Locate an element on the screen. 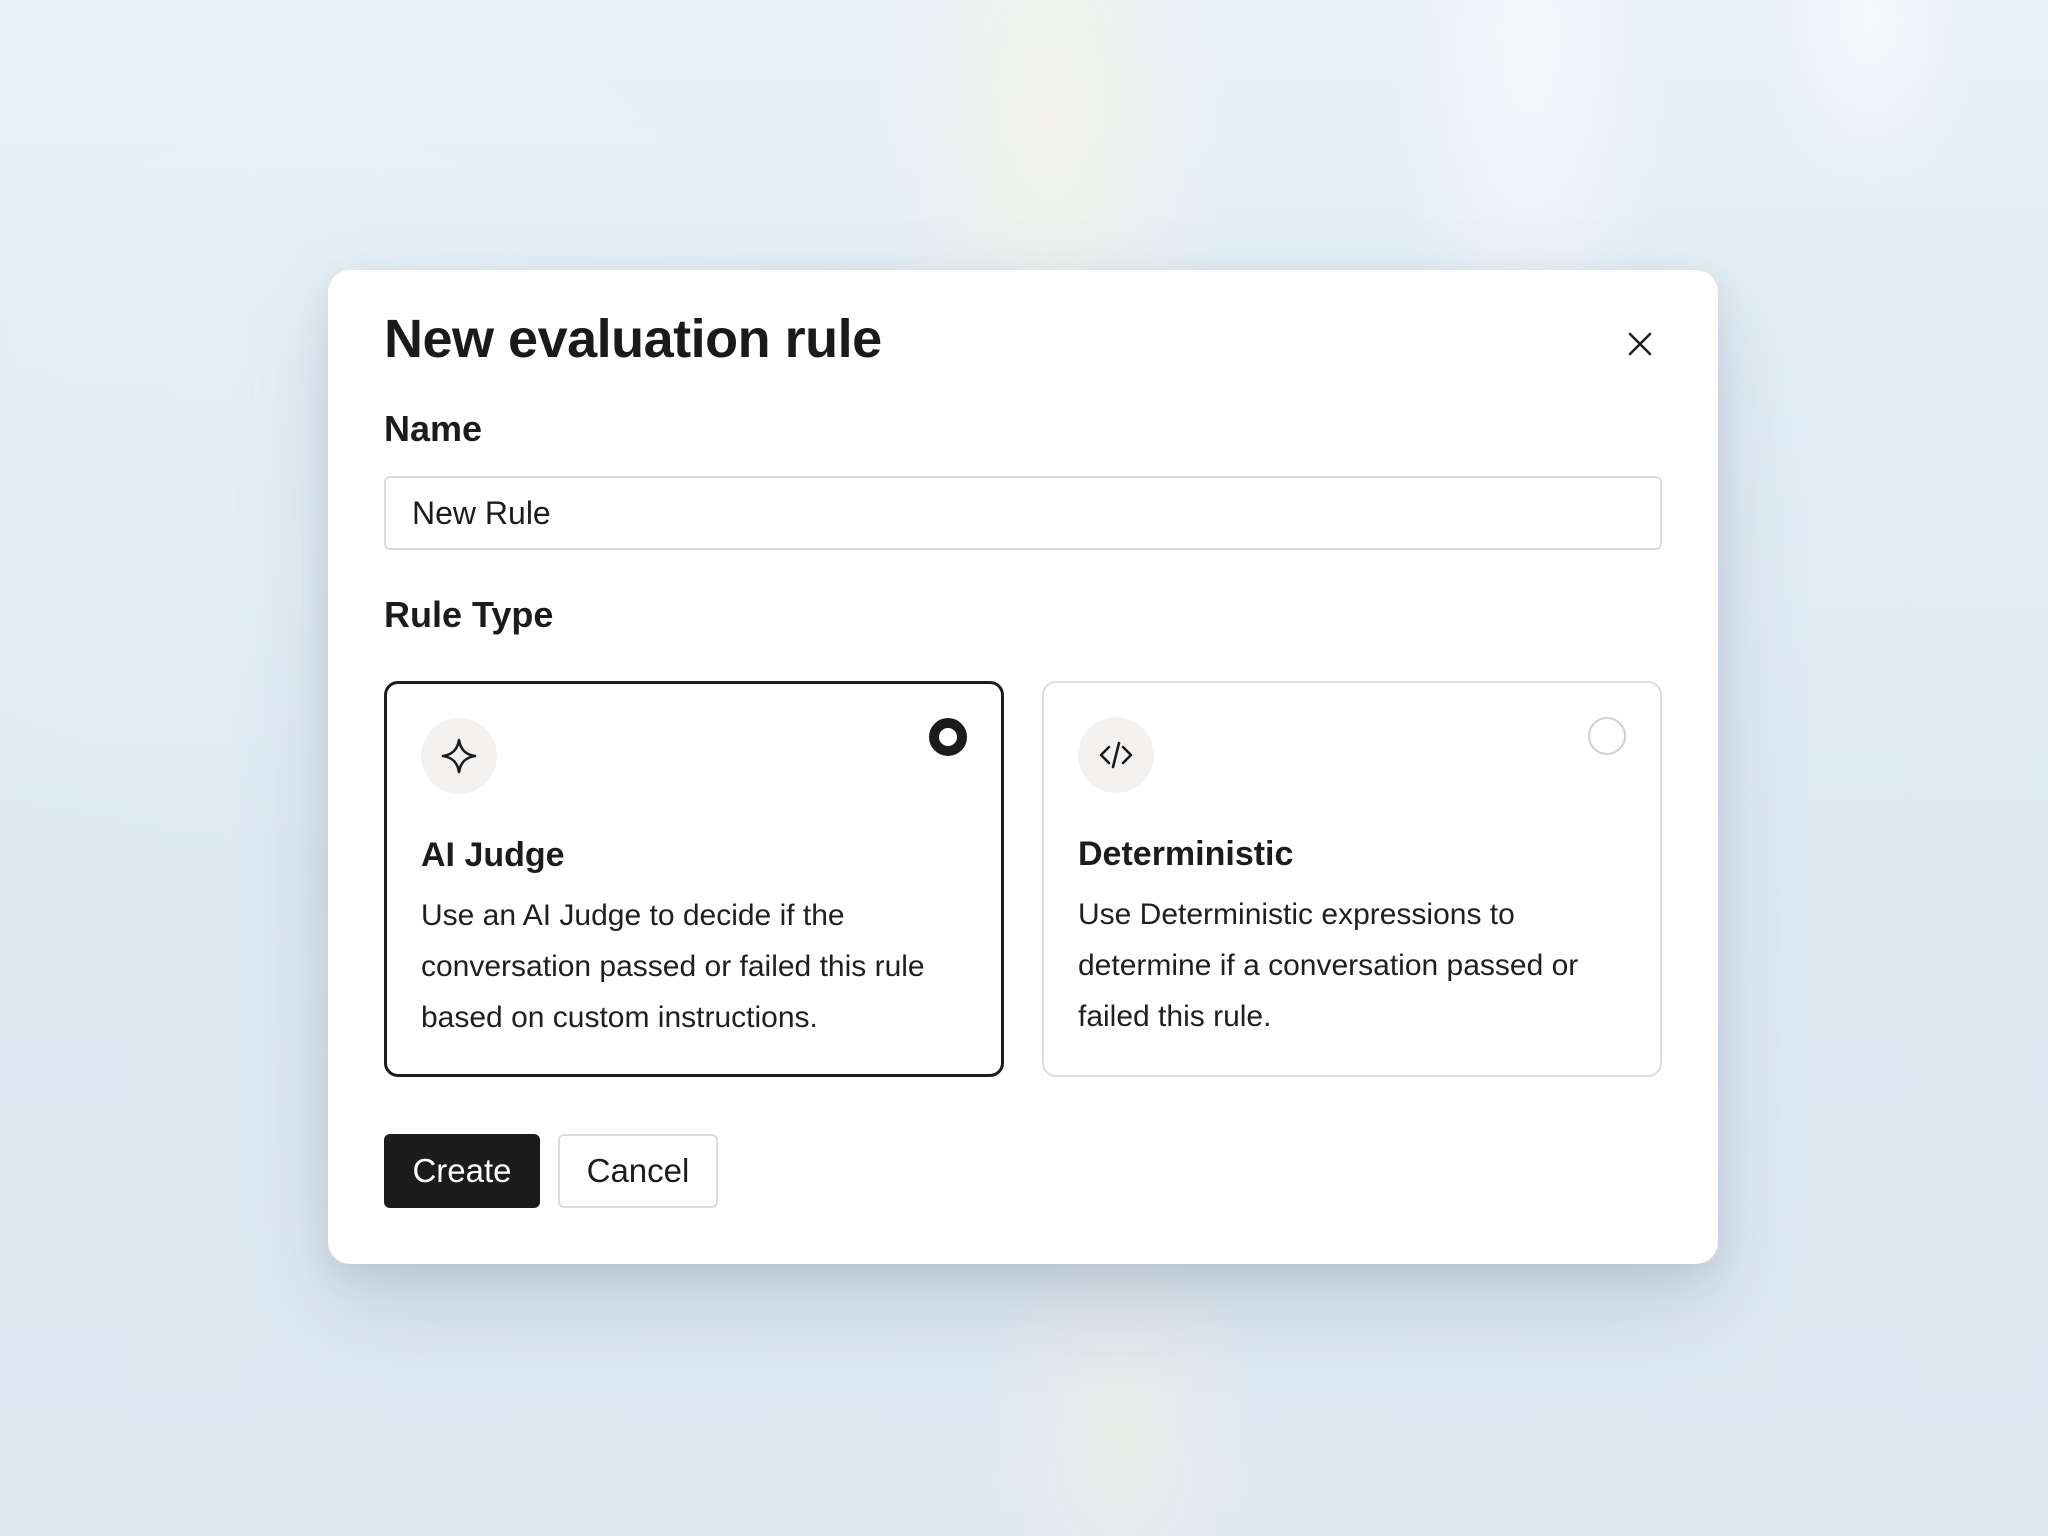 The image size is (2048, 1536). sparkle-icon is located at coordinates (459, 756).